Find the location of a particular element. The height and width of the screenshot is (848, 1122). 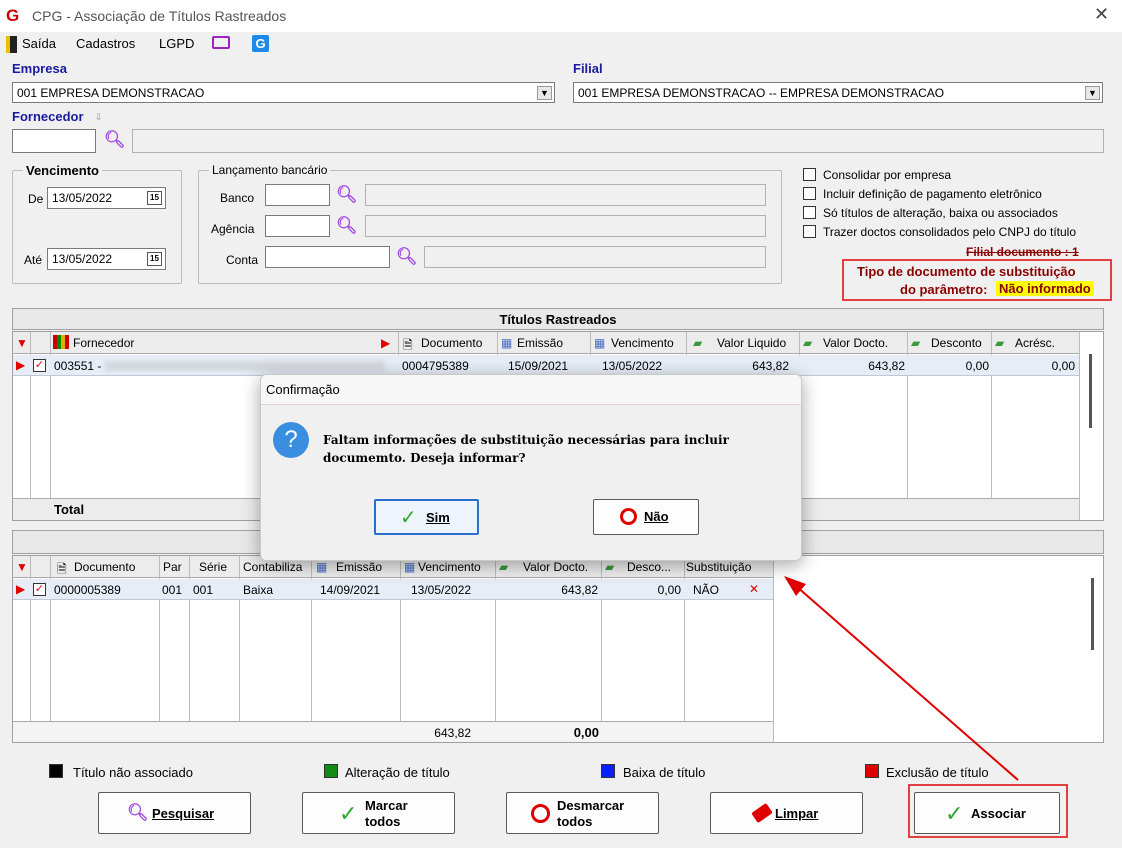

menu-bar: Saída Cadastros LGPD G is located at coordinates (561, 44).